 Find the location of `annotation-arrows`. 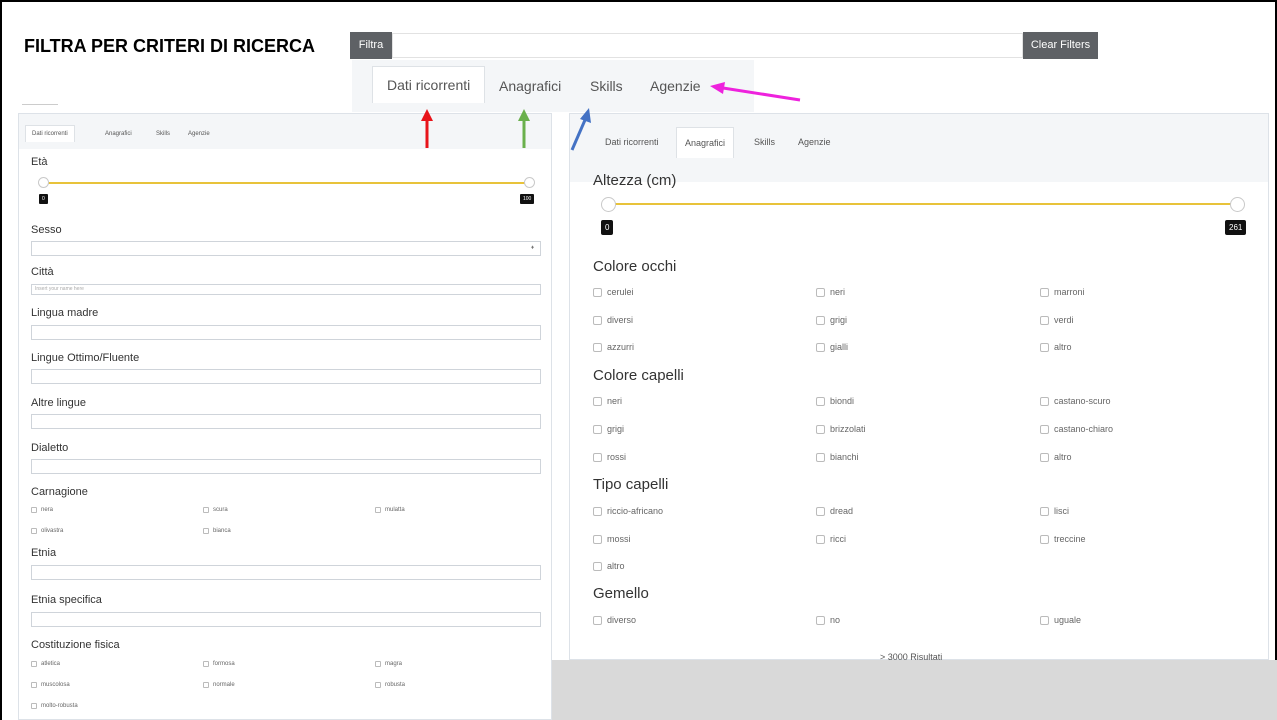

annotation-arrows is located at coordinates (611, 116).